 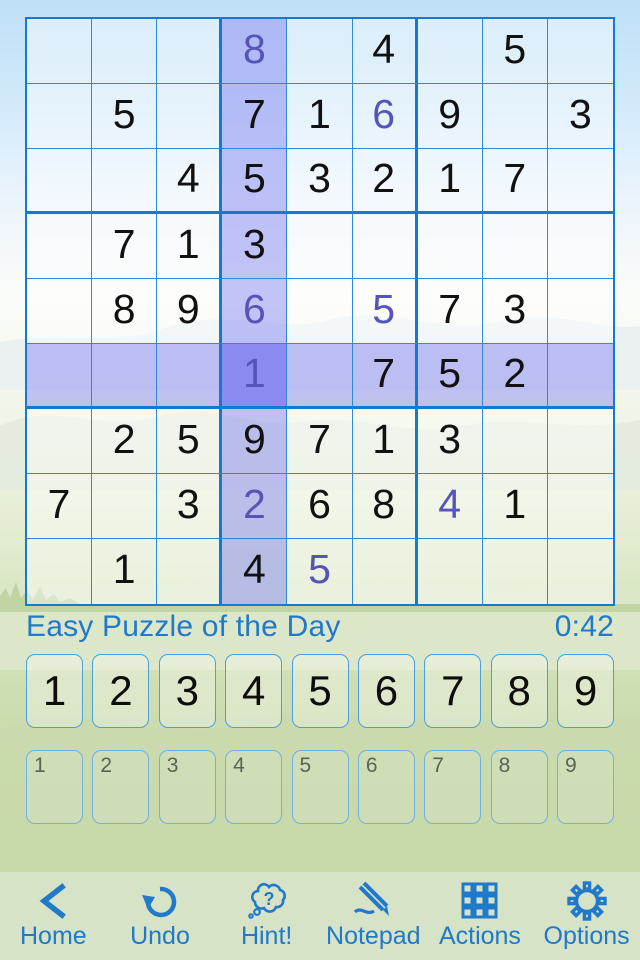 What do you see at coordinates (515, 246) in the screenshot?
I see `sudoku-cell-r4c8` at bounding box center [515, 246].